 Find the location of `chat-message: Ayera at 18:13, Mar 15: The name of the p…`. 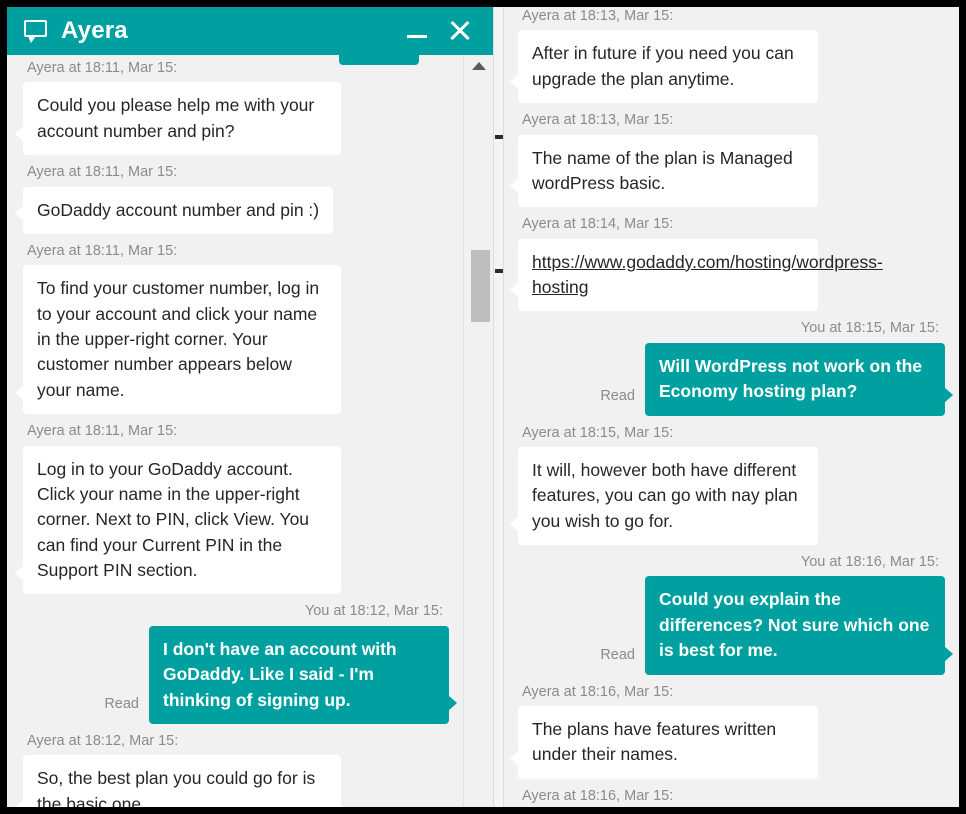

chat-message: Ayera at 18:13, Mar 15: The name of the p… is located at coordinates (727, 157).